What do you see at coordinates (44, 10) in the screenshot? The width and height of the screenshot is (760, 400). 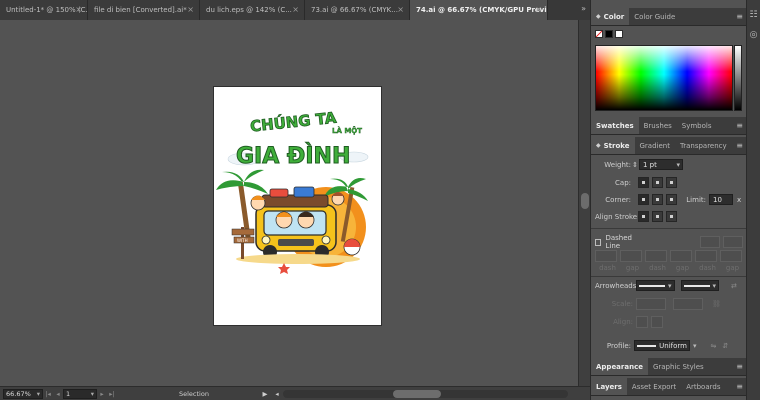 I see `doc-tab-untitled: Untitled-1* @ 150% (C... ×` at bounding box center [44, 10].